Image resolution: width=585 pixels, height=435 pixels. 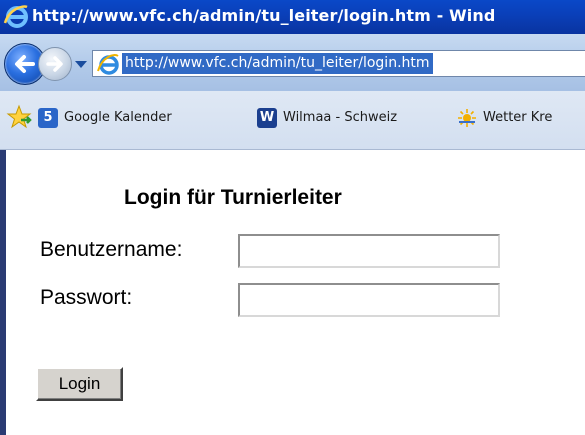 I want to click on page-ie-icon, so click(x=108, y=64).